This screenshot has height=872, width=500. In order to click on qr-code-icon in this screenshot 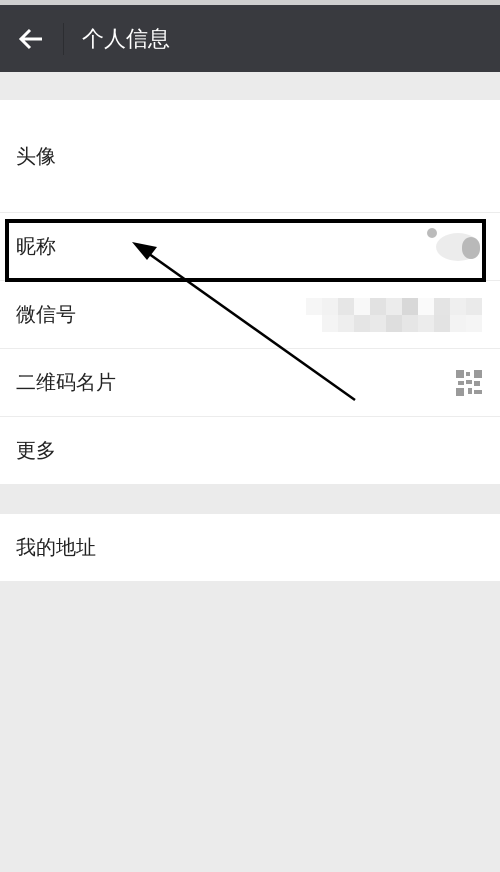, I will do `click(469, 383)`.